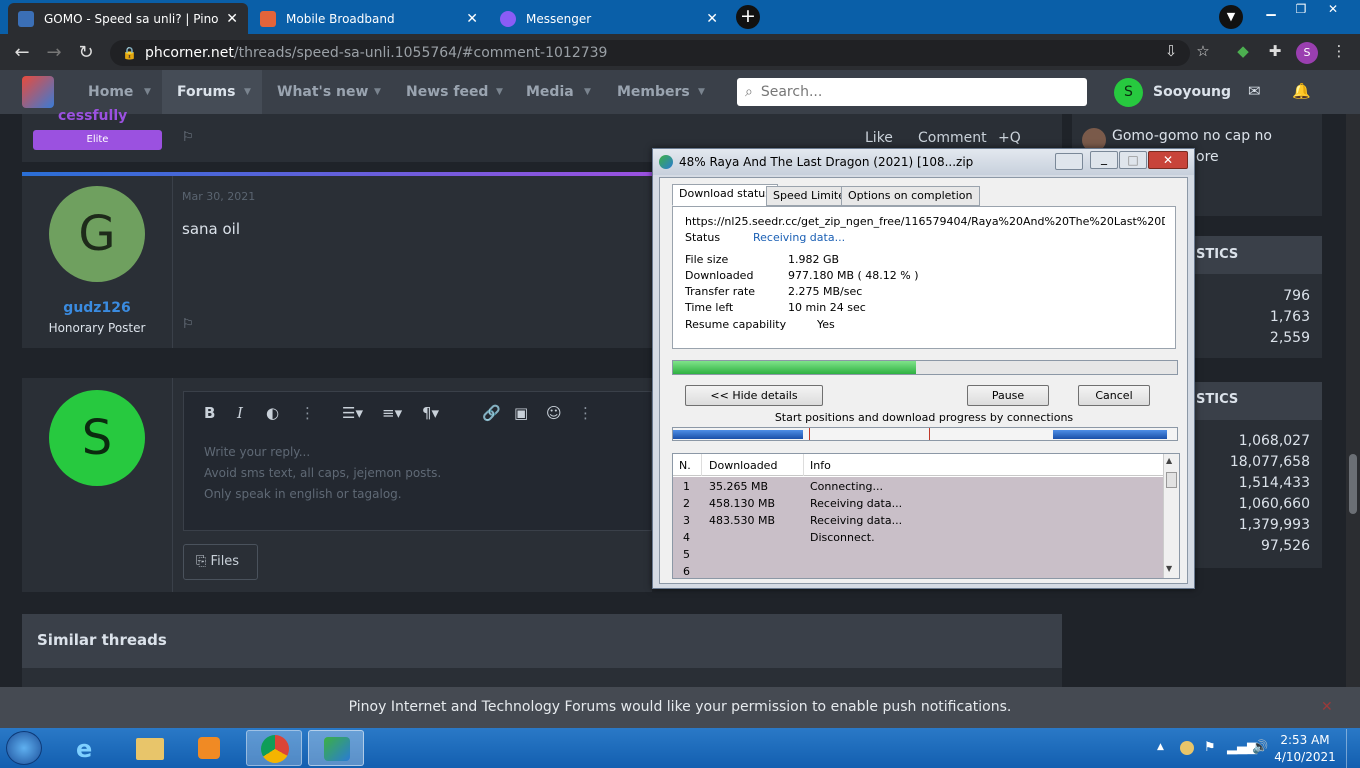 The height and width of the screenshot is (768, 1360). I want to click on tab-download-status: Download status, so click(725, 195).